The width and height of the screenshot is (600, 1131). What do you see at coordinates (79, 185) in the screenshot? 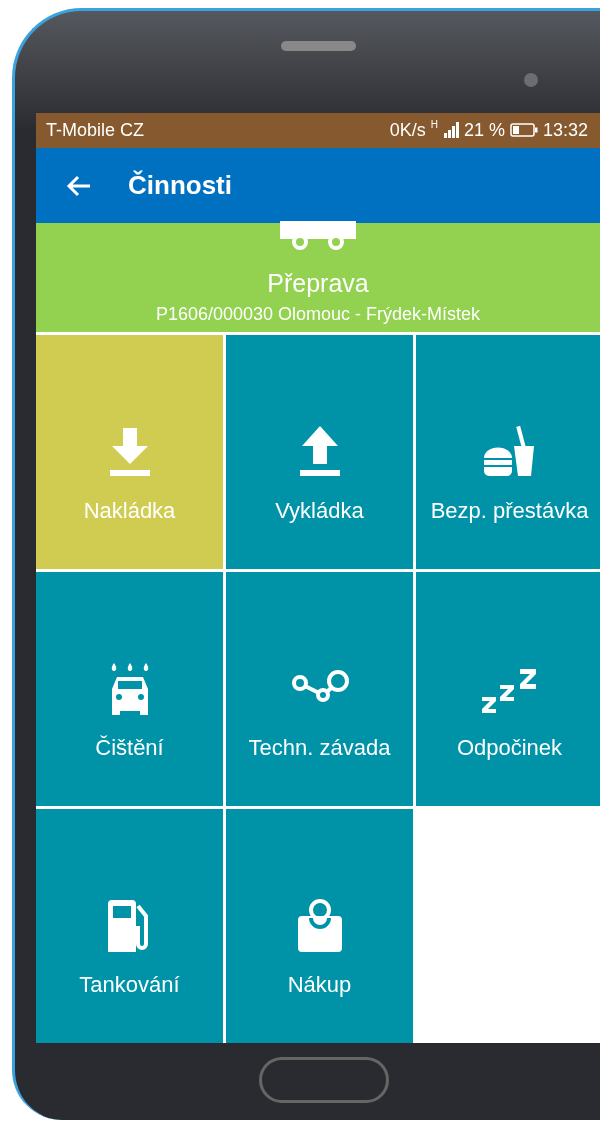
I see `back-arrow-icon` at bounding box center [79, 185].